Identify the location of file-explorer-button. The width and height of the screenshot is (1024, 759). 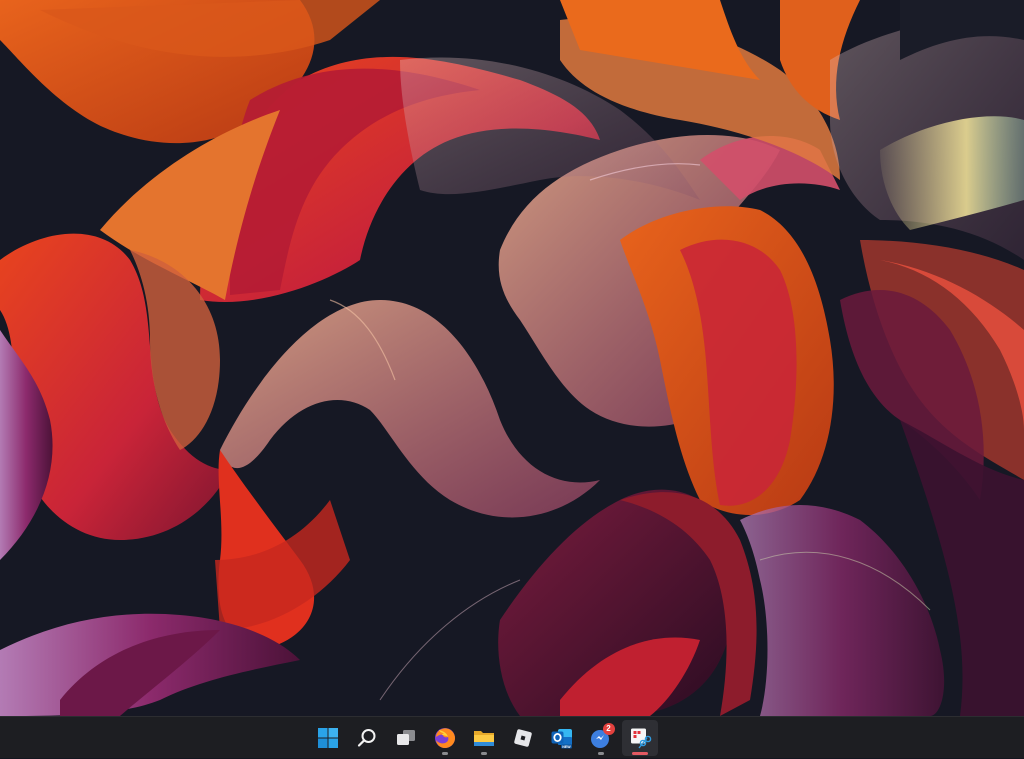
(484, 738).